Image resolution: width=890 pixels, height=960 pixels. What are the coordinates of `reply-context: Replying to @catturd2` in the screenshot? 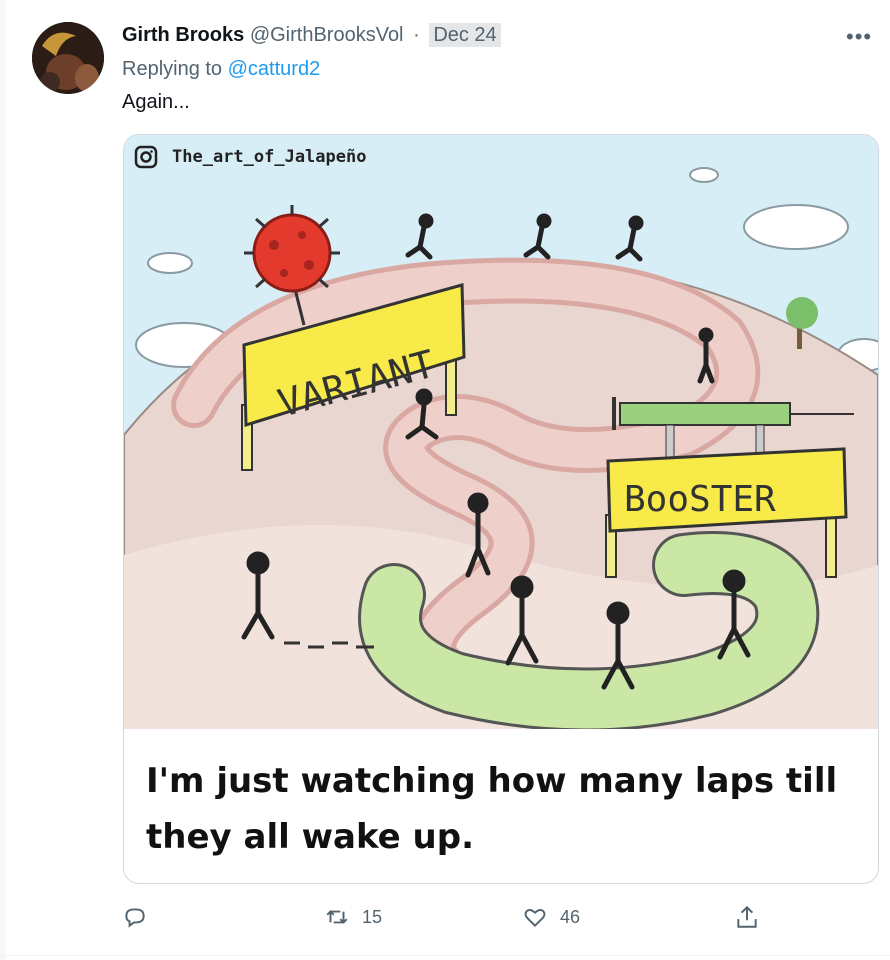 It's located at (221, 69).